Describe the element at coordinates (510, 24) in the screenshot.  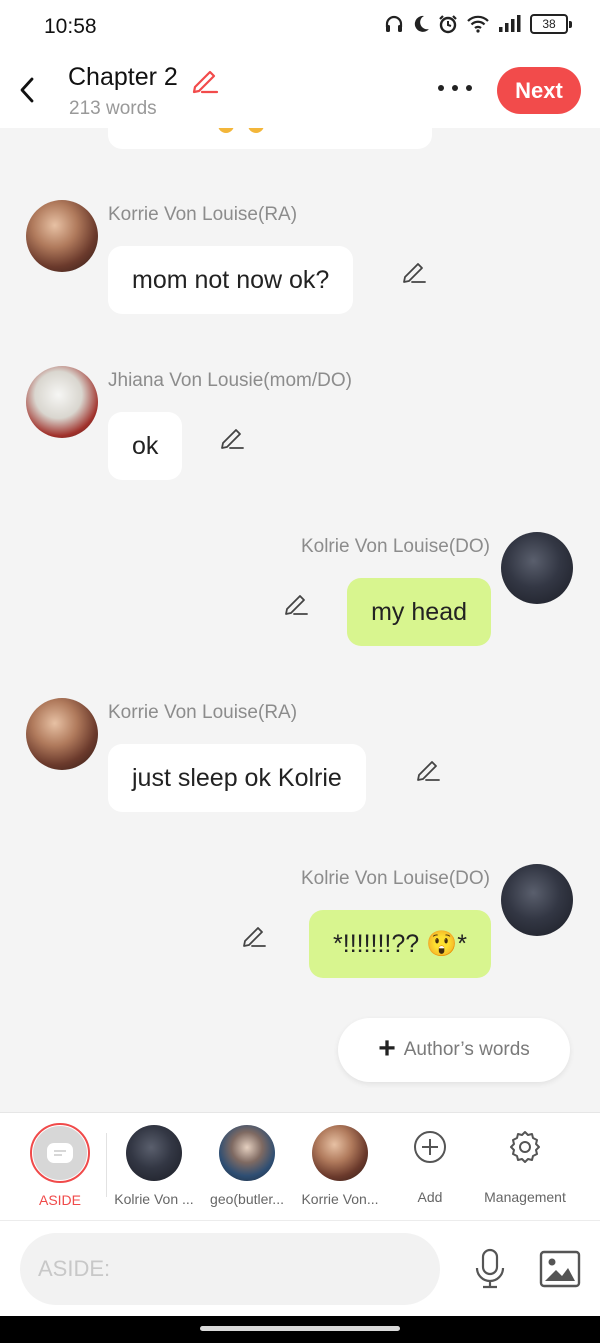
I see `signal-icon` at that location.